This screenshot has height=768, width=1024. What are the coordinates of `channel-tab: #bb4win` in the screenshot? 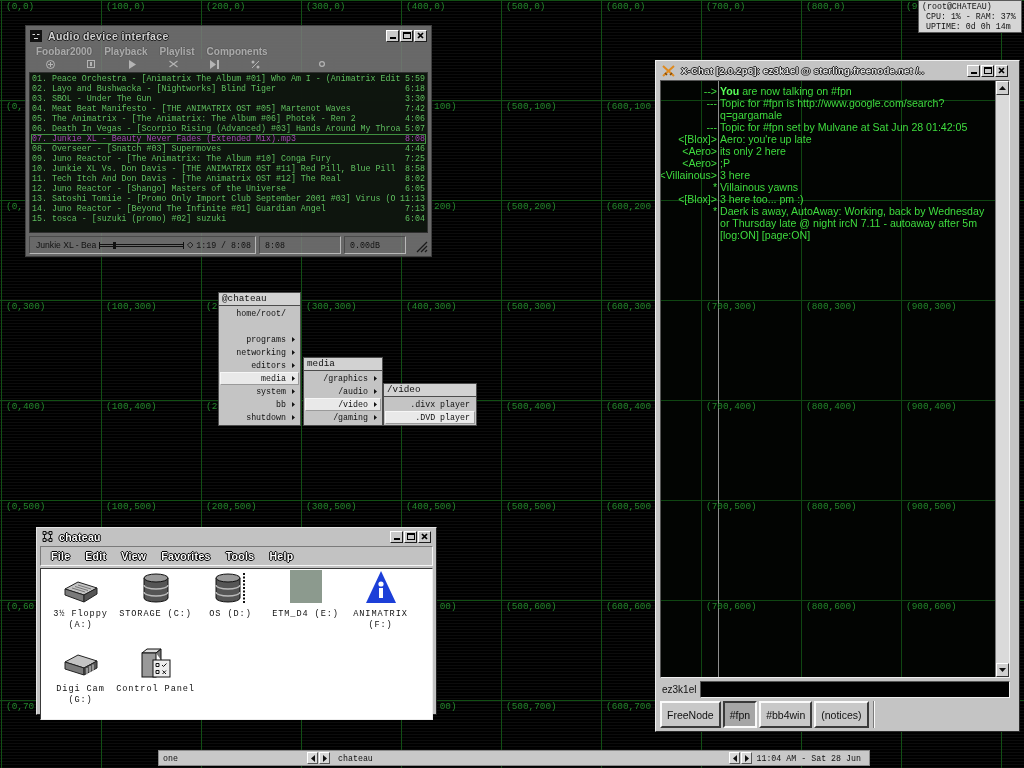 It's located at (786, 714).